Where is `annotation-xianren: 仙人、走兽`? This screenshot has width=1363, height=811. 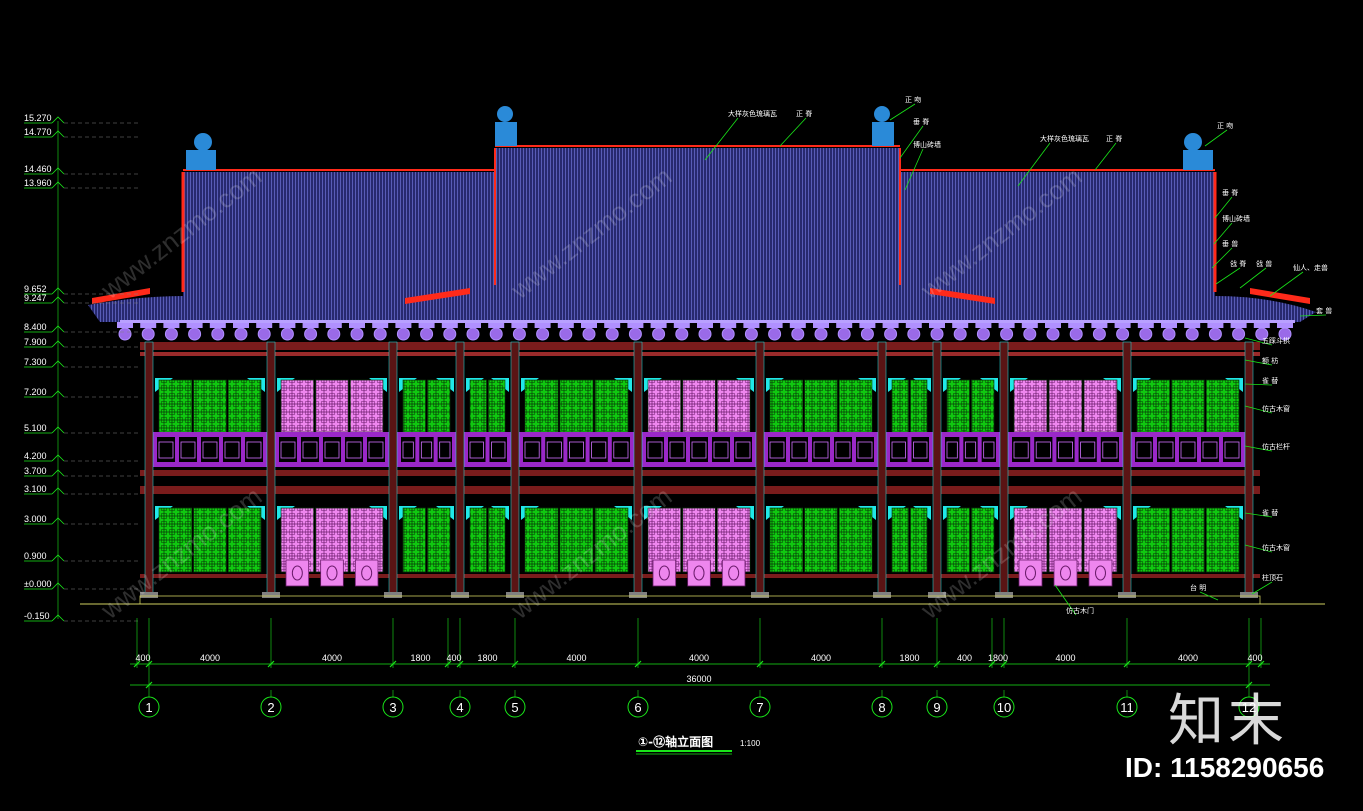
annotation-xianren: 仙人、走兽 is located at coordinates (1310, 267).